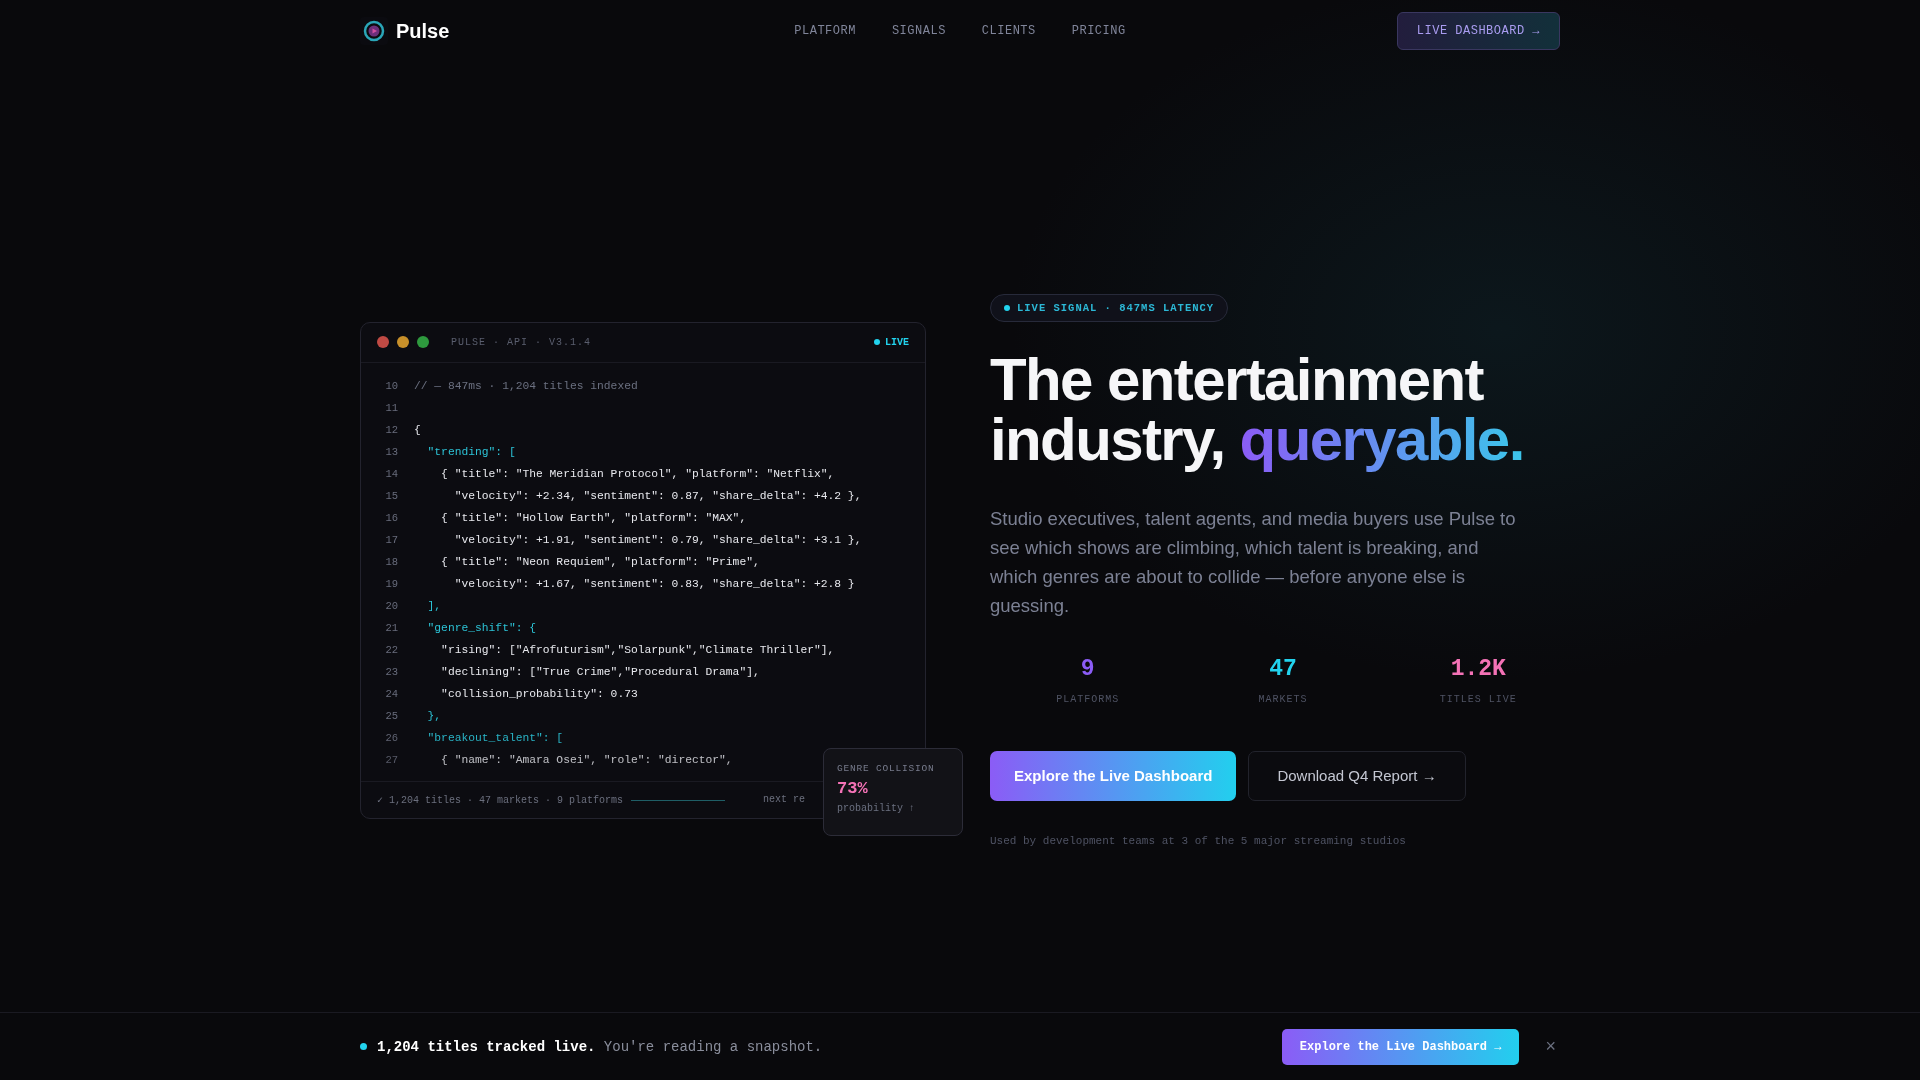 The height and width of the screenshot is (1080, 1920). Describe the element at coordinates (876, 808) in the screenshot. I see `card-caption: probability ↑` at that location.